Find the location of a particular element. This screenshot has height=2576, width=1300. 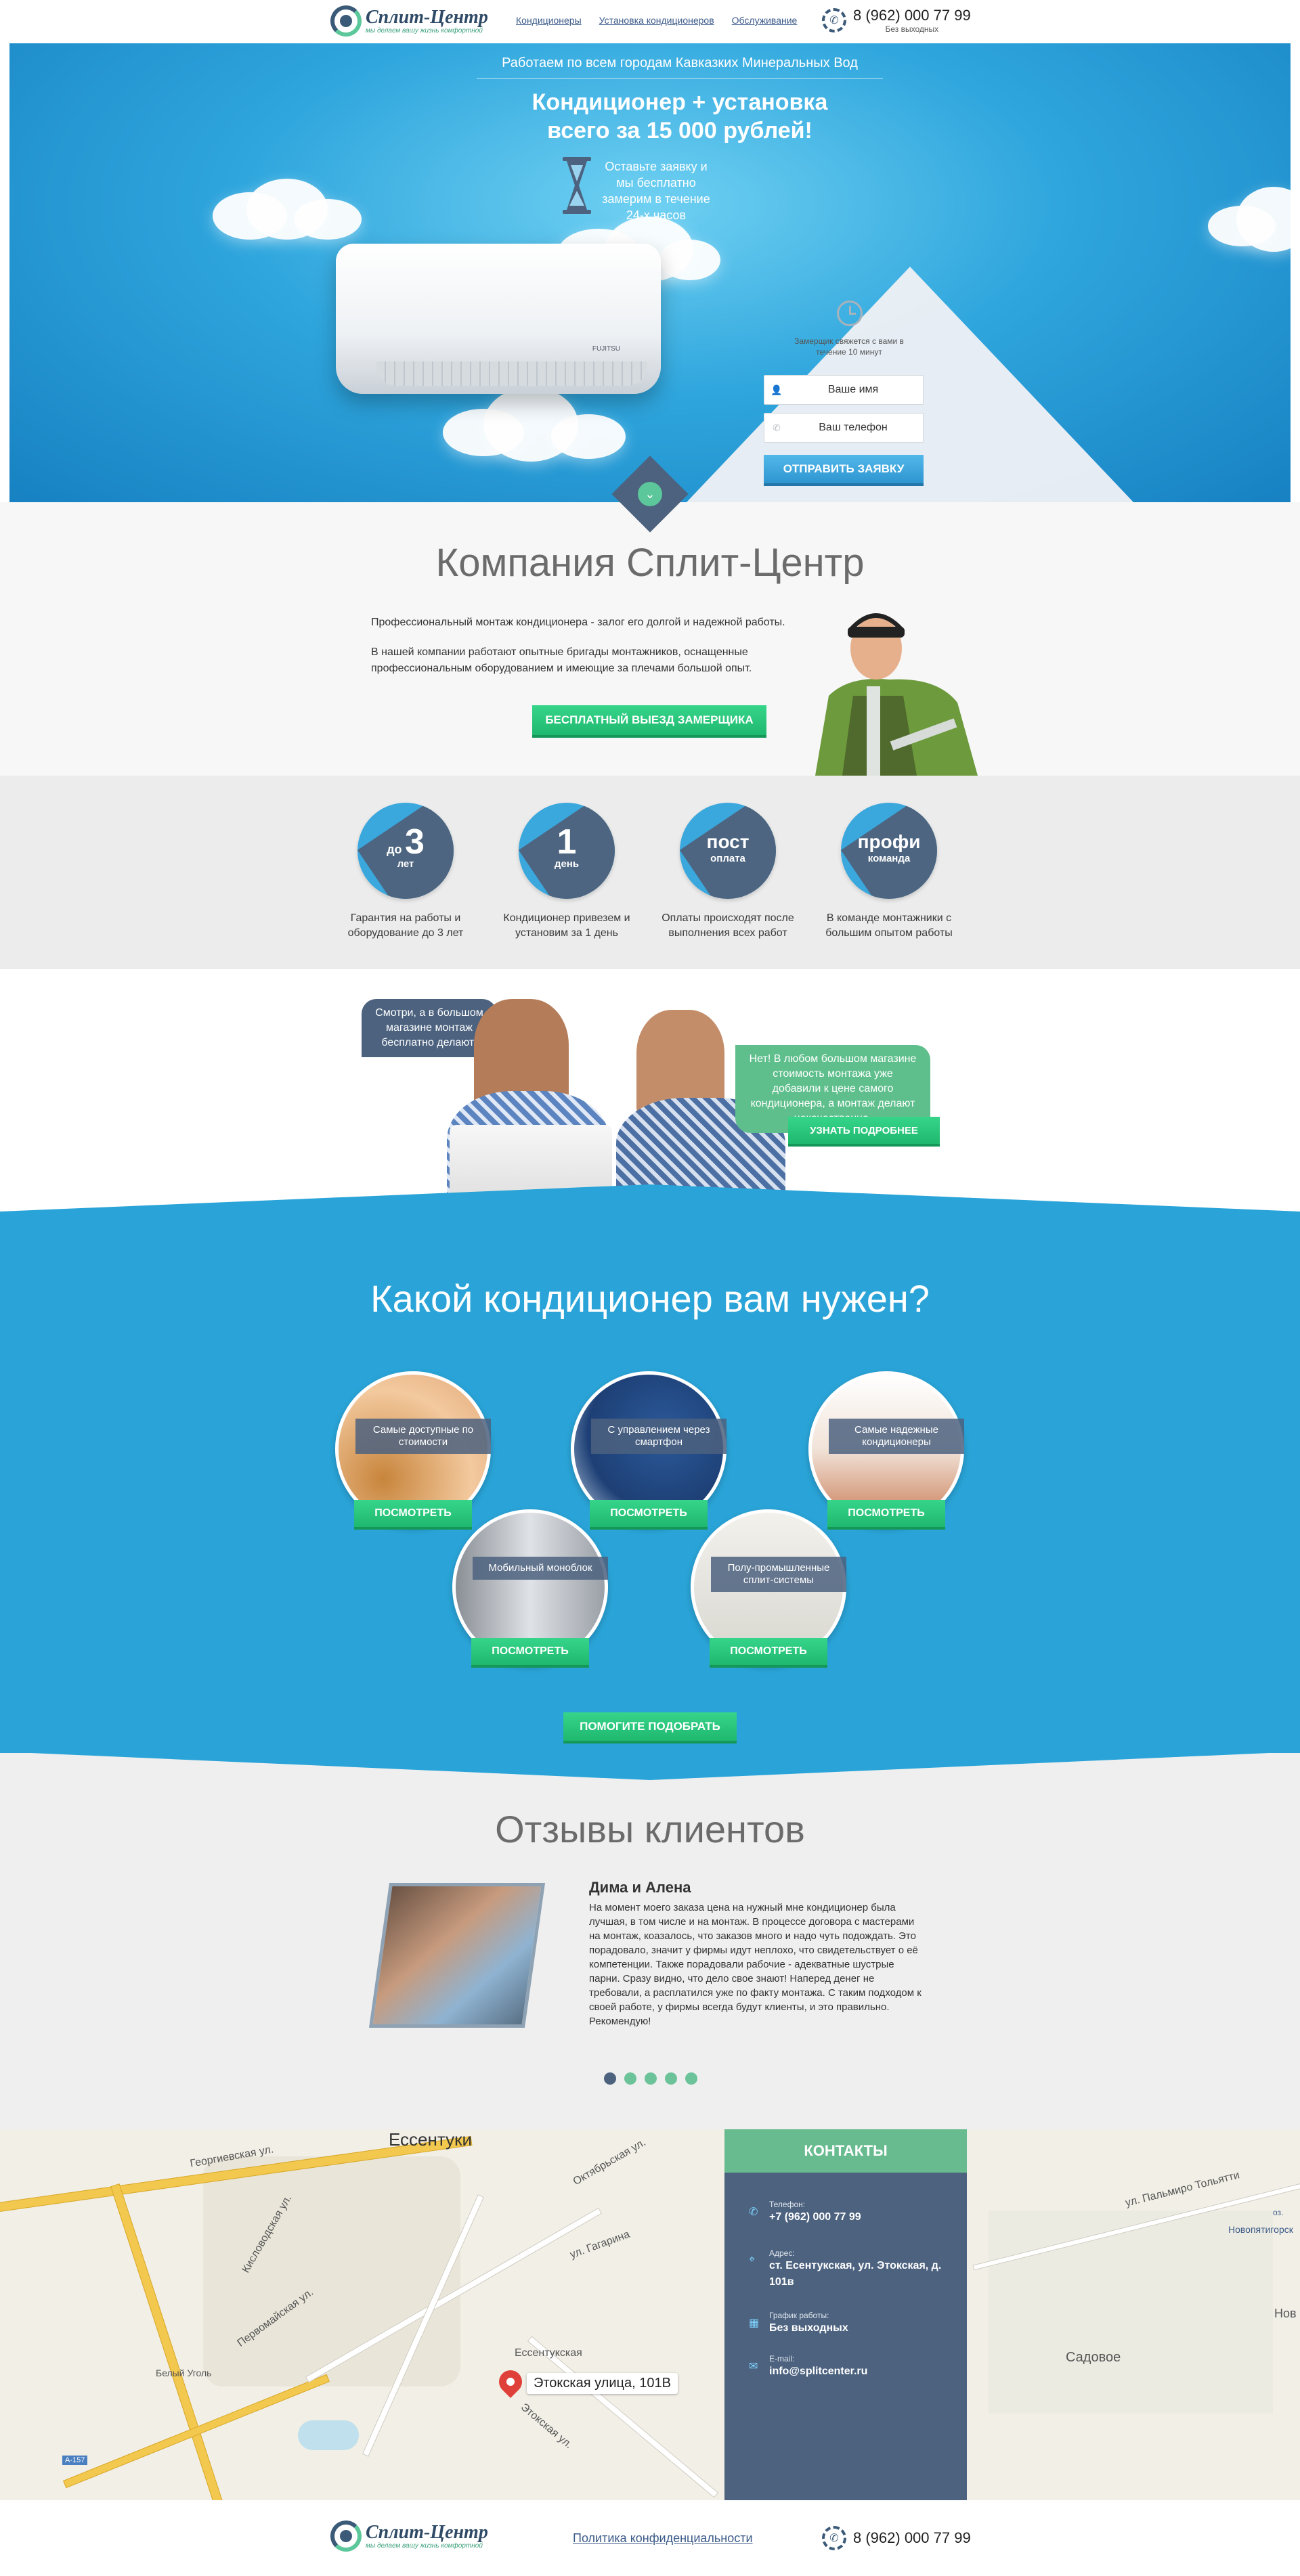

company-title: Компания Сплит-Центр is located at coordinates (650, 563).